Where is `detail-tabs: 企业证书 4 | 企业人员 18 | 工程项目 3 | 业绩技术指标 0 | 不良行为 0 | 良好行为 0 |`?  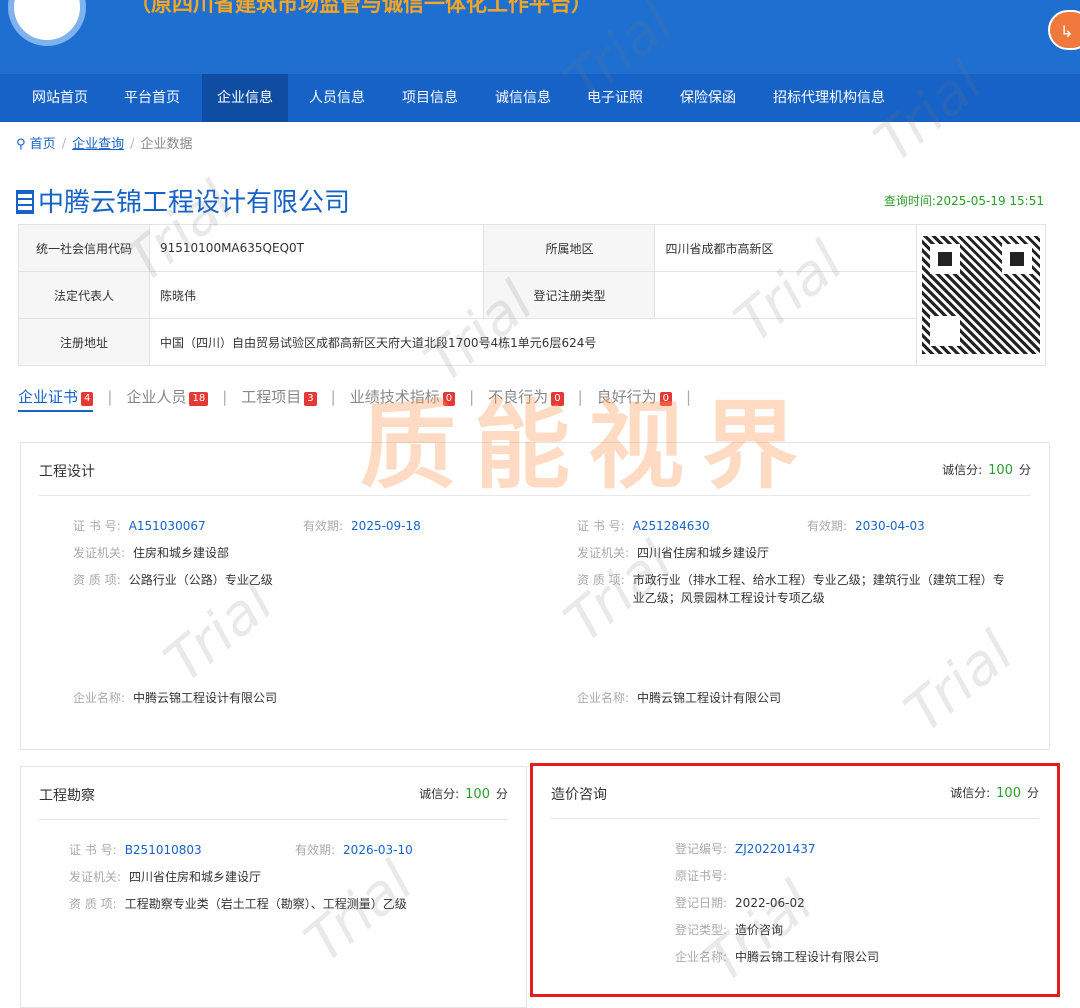 detail-tabs: 企业证书 4 | 企业人员 18 | 工程项目 3 | 业绩技术指标 0 | 不良行为 0 | 良好行为 0 | is located at coordinates (361, 399).